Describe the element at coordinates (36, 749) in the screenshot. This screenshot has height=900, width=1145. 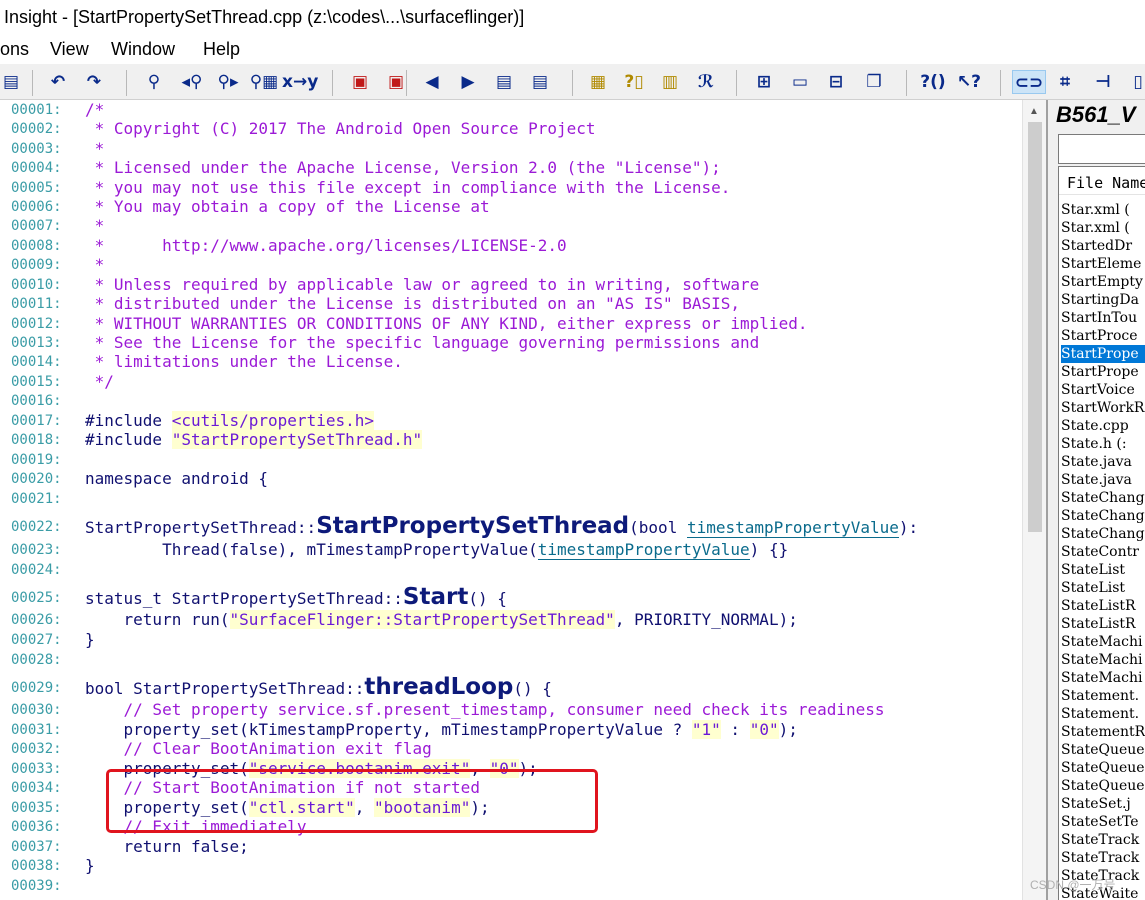
I see `line-number: 00032:` at that location.